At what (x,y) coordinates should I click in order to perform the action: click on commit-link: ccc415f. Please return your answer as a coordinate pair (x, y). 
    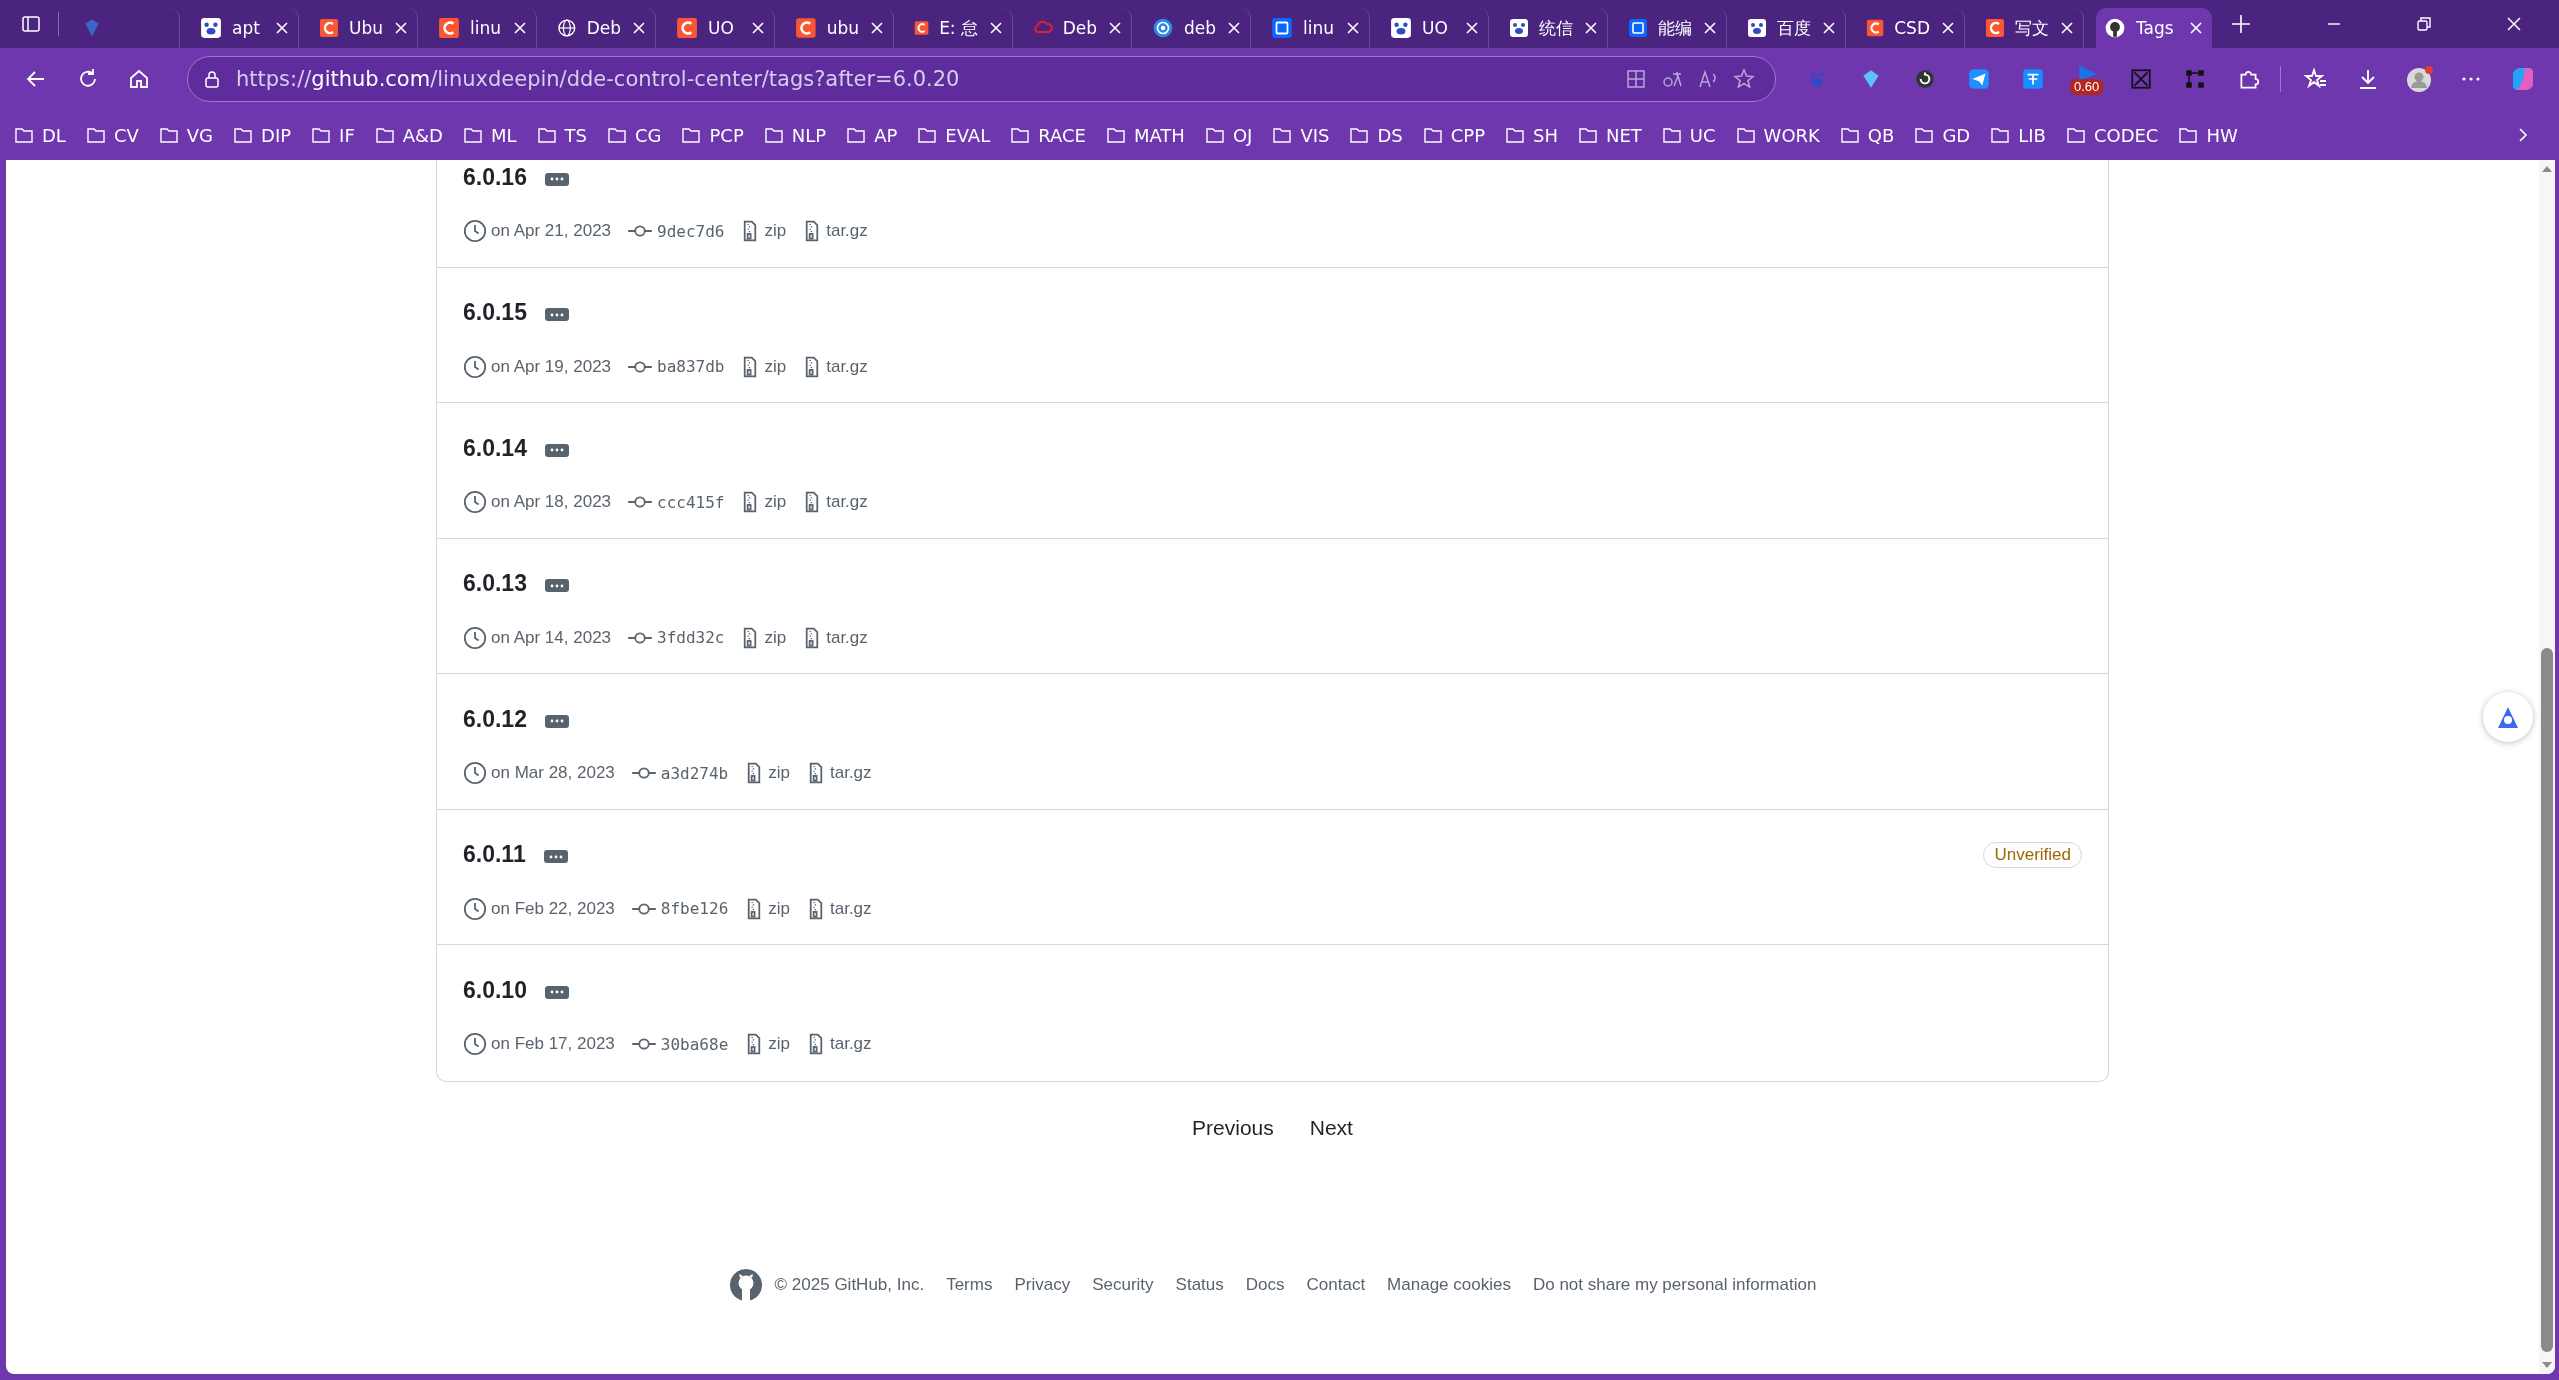
    Looking at the image, I should click on (691, 502).